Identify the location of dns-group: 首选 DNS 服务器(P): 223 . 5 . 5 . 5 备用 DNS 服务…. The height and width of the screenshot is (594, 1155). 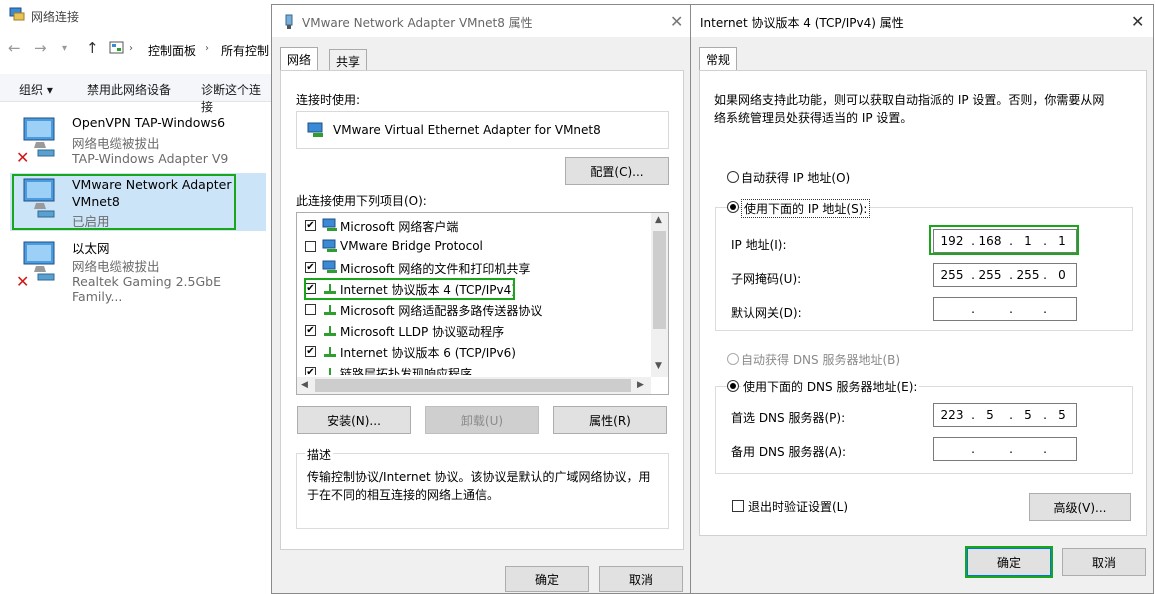
(924, 430).